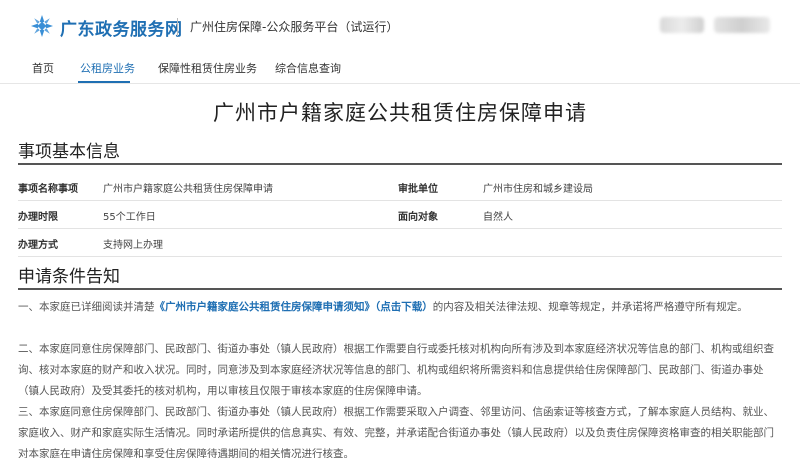 The height and width of the screenshot is (458, 800). I want to click on info-value: 广州市户籍家庭公共租赁住房保障申请, so click(188, 189).